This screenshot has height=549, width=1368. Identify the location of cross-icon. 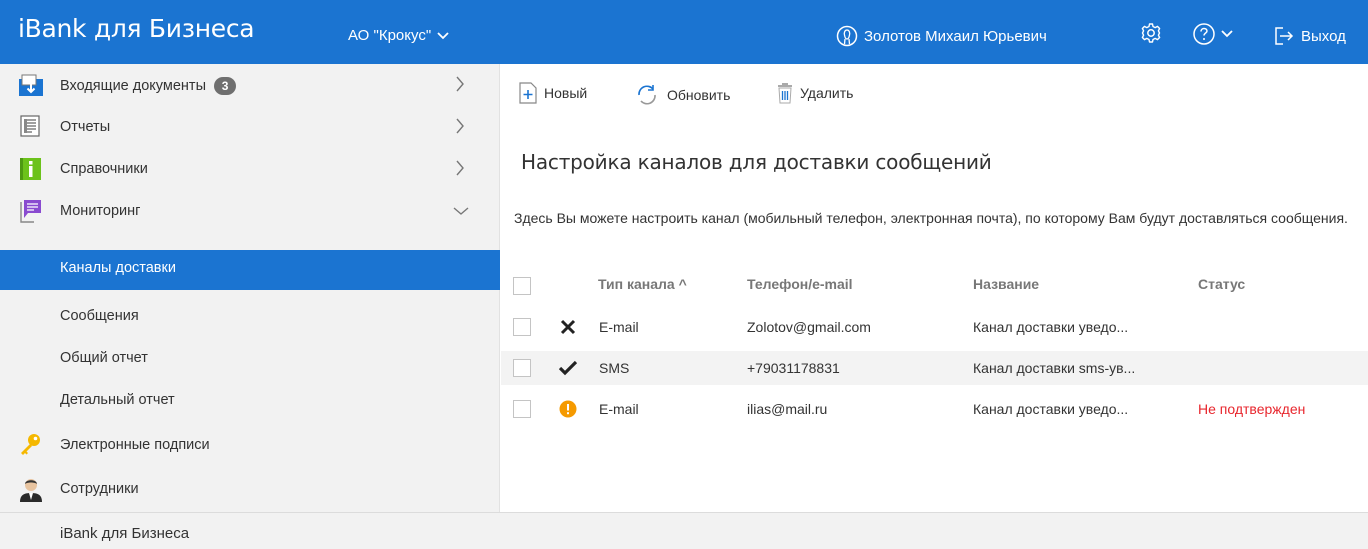
(568, 327).